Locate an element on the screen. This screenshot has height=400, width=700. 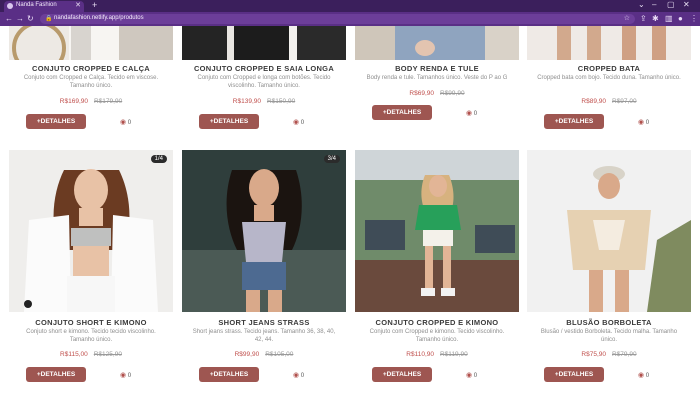
product-image: 3/4 is located at coordinates (264, 231).